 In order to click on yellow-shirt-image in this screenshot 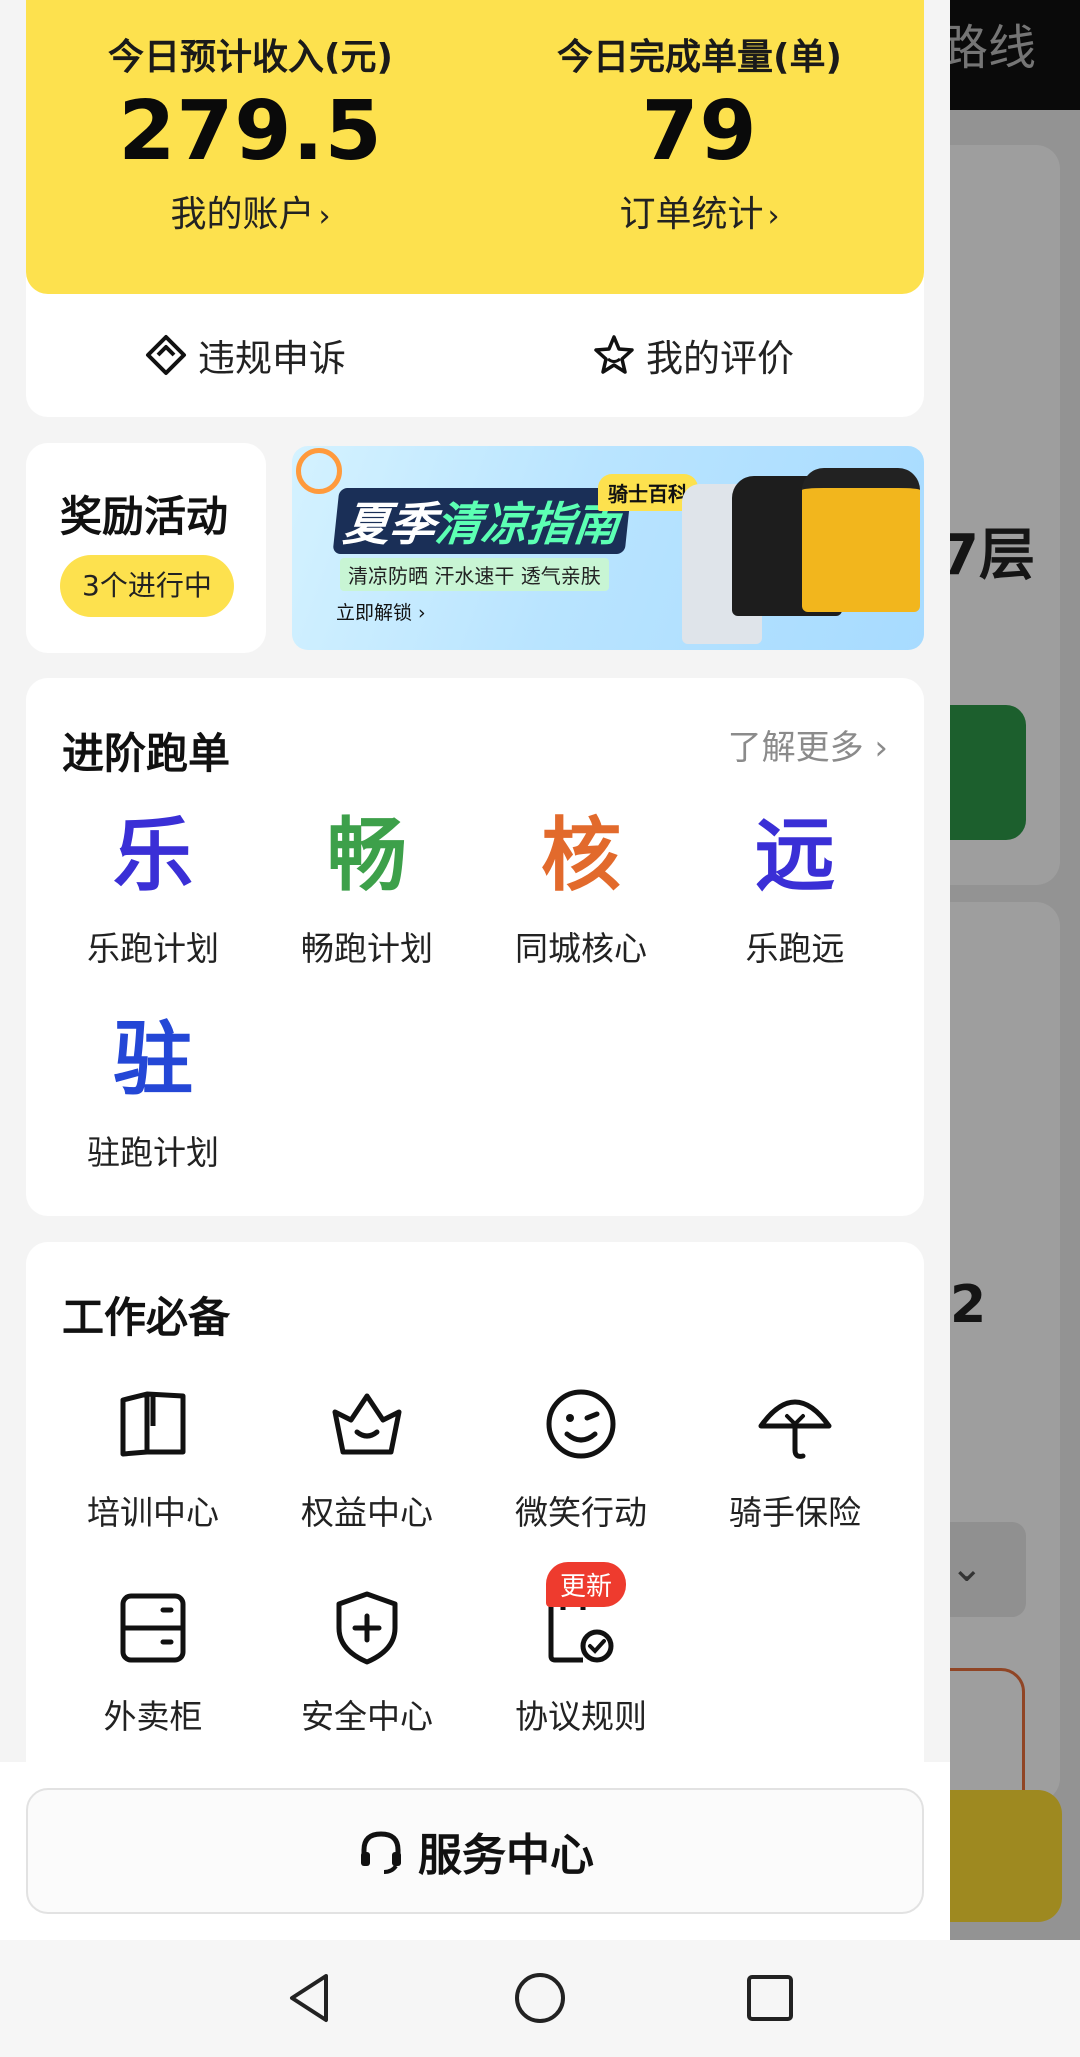, I will do `click(861, 540)`.